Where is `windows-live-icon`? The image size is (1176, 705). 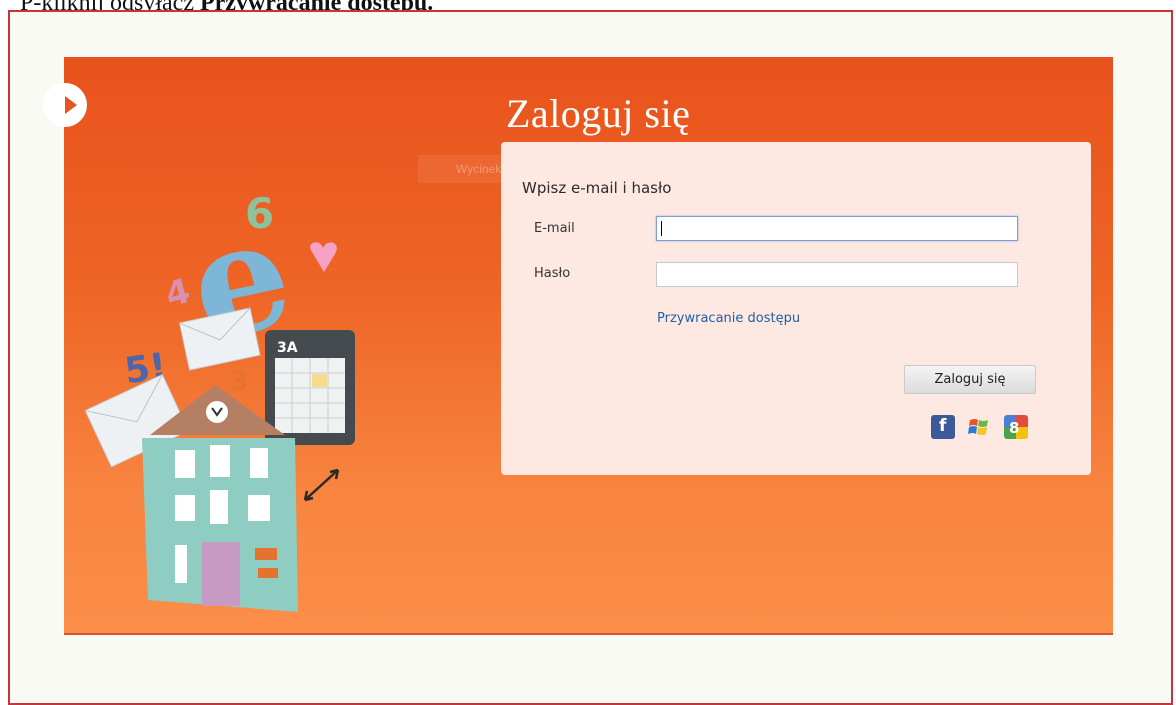
windows-live-icon is located at coordinates (979, 427).